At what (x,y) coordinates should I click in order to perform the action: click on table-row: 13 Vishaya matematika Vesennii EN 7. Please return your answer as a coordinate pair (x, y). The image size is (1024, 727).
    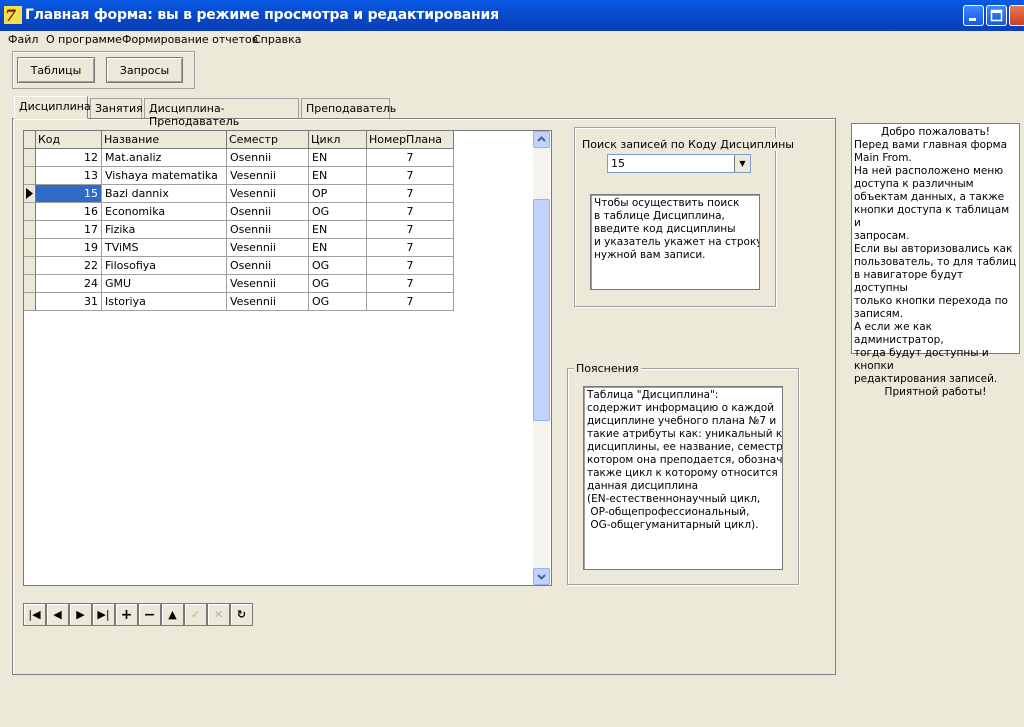
    Looking at the image, I should click on (239, 176).